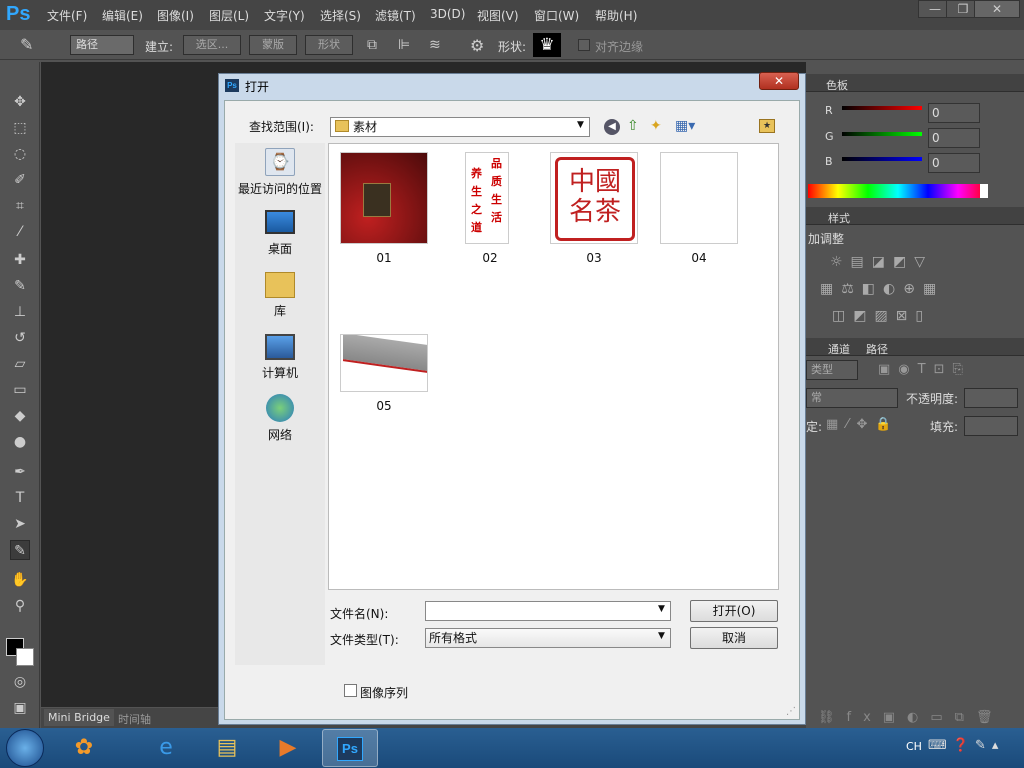 This screenshot has width=1024, height=768. Describe the element at coordinates (914, 746) in the screenshot. I see `input-language: CH` at that location.